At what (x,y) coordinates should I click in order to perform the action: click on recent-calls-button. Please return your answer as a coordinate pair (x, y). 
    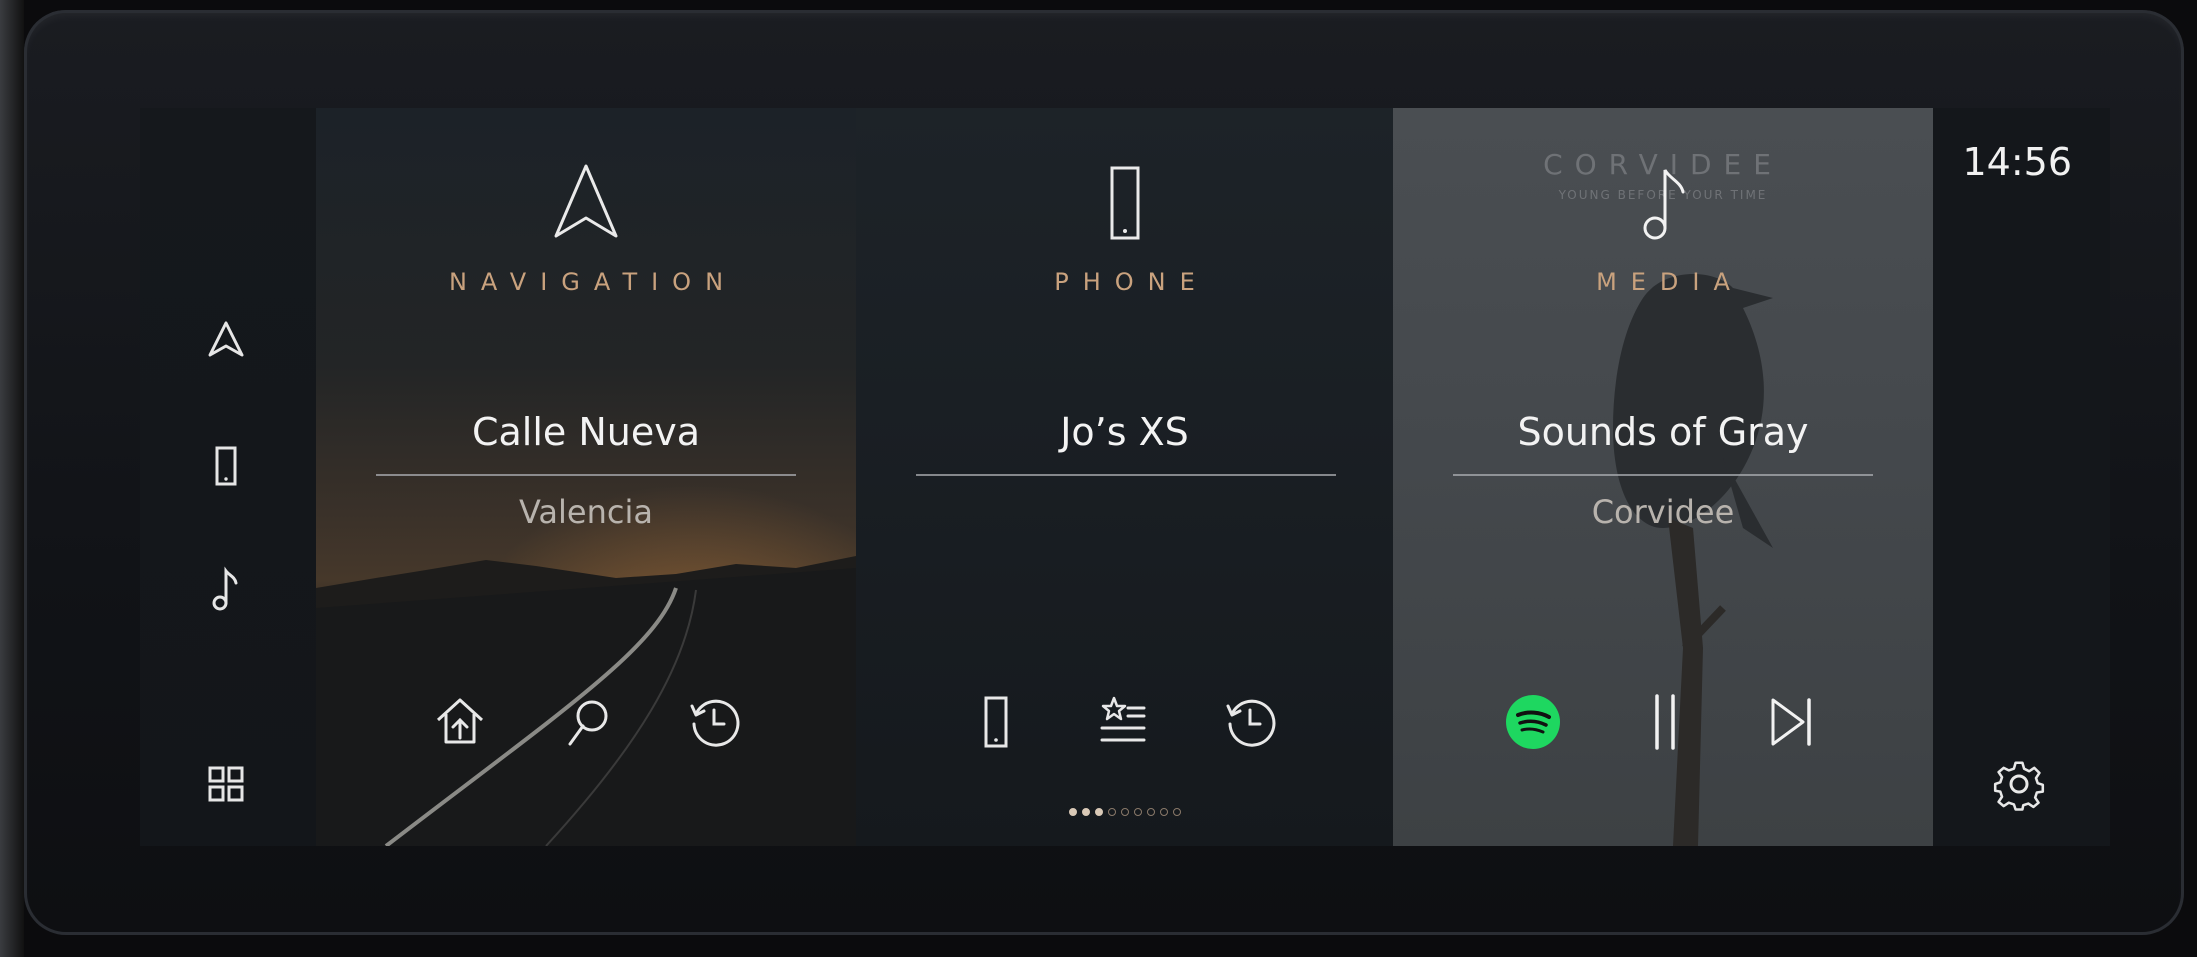
    Looking at the image, I should click on (1250, 722).